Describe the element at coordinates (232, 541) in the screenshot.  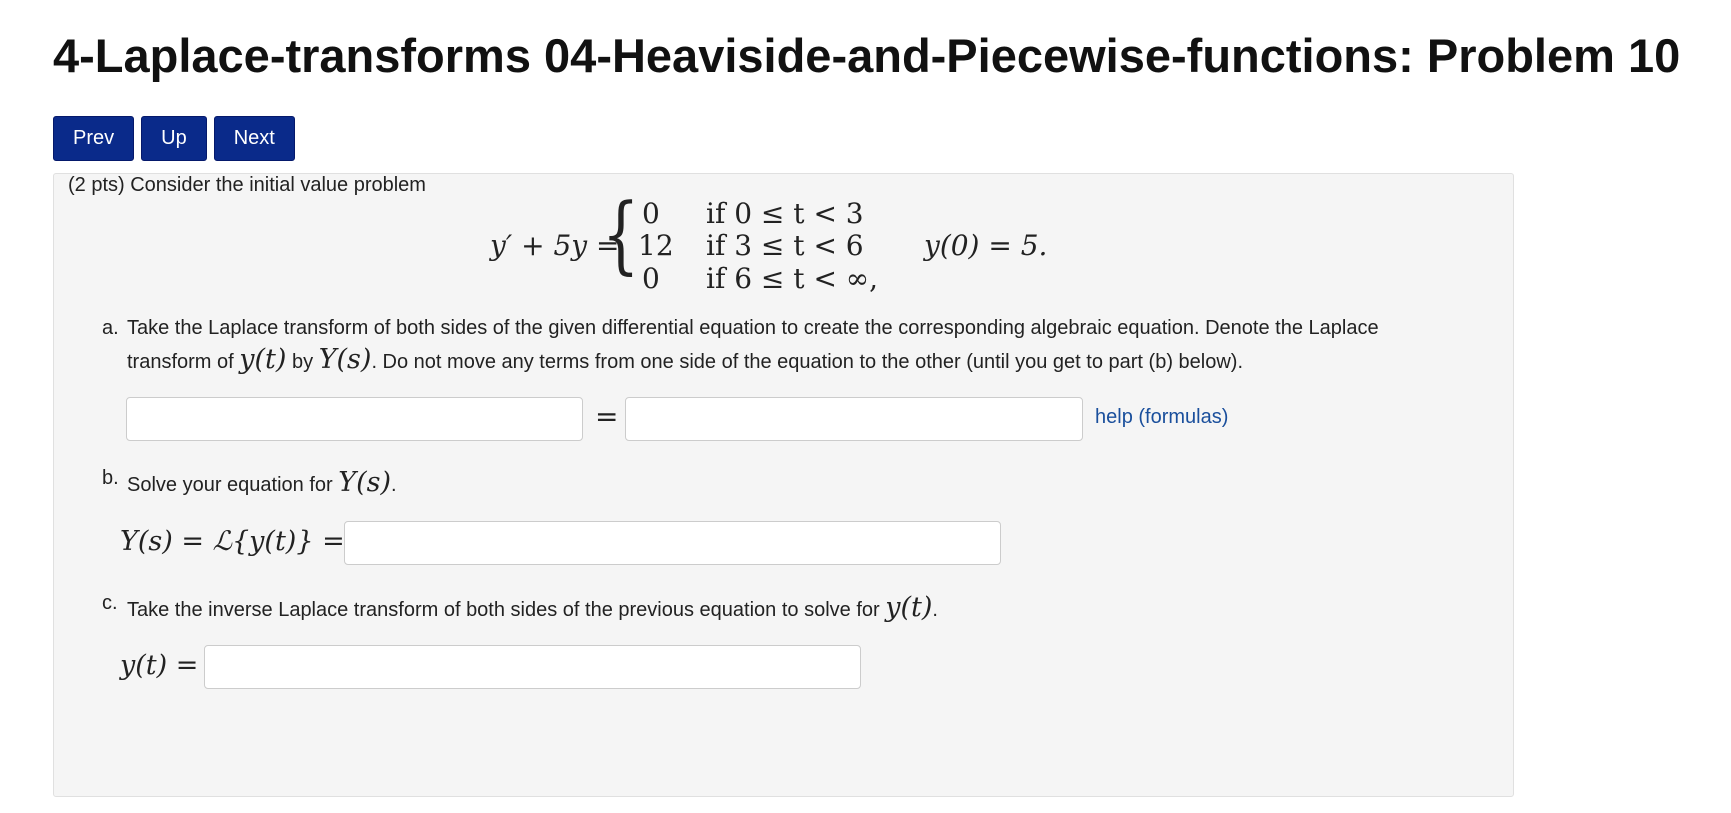
I see `part-b-label: Y(s) = ℒ{y(t)} =` at that location.